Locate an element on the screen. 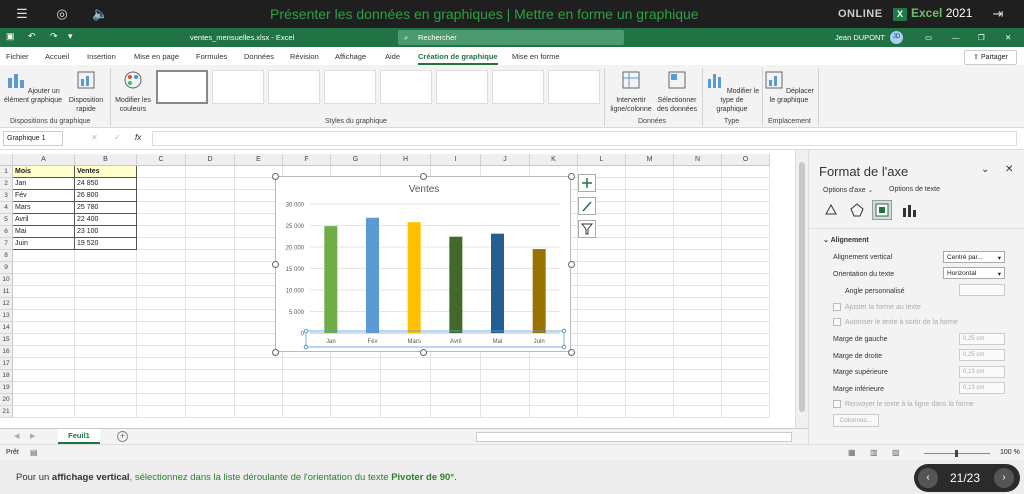 The width and height of the screenshot is (1024, 494). row-header: 10 is located at coordinates (6, 280).